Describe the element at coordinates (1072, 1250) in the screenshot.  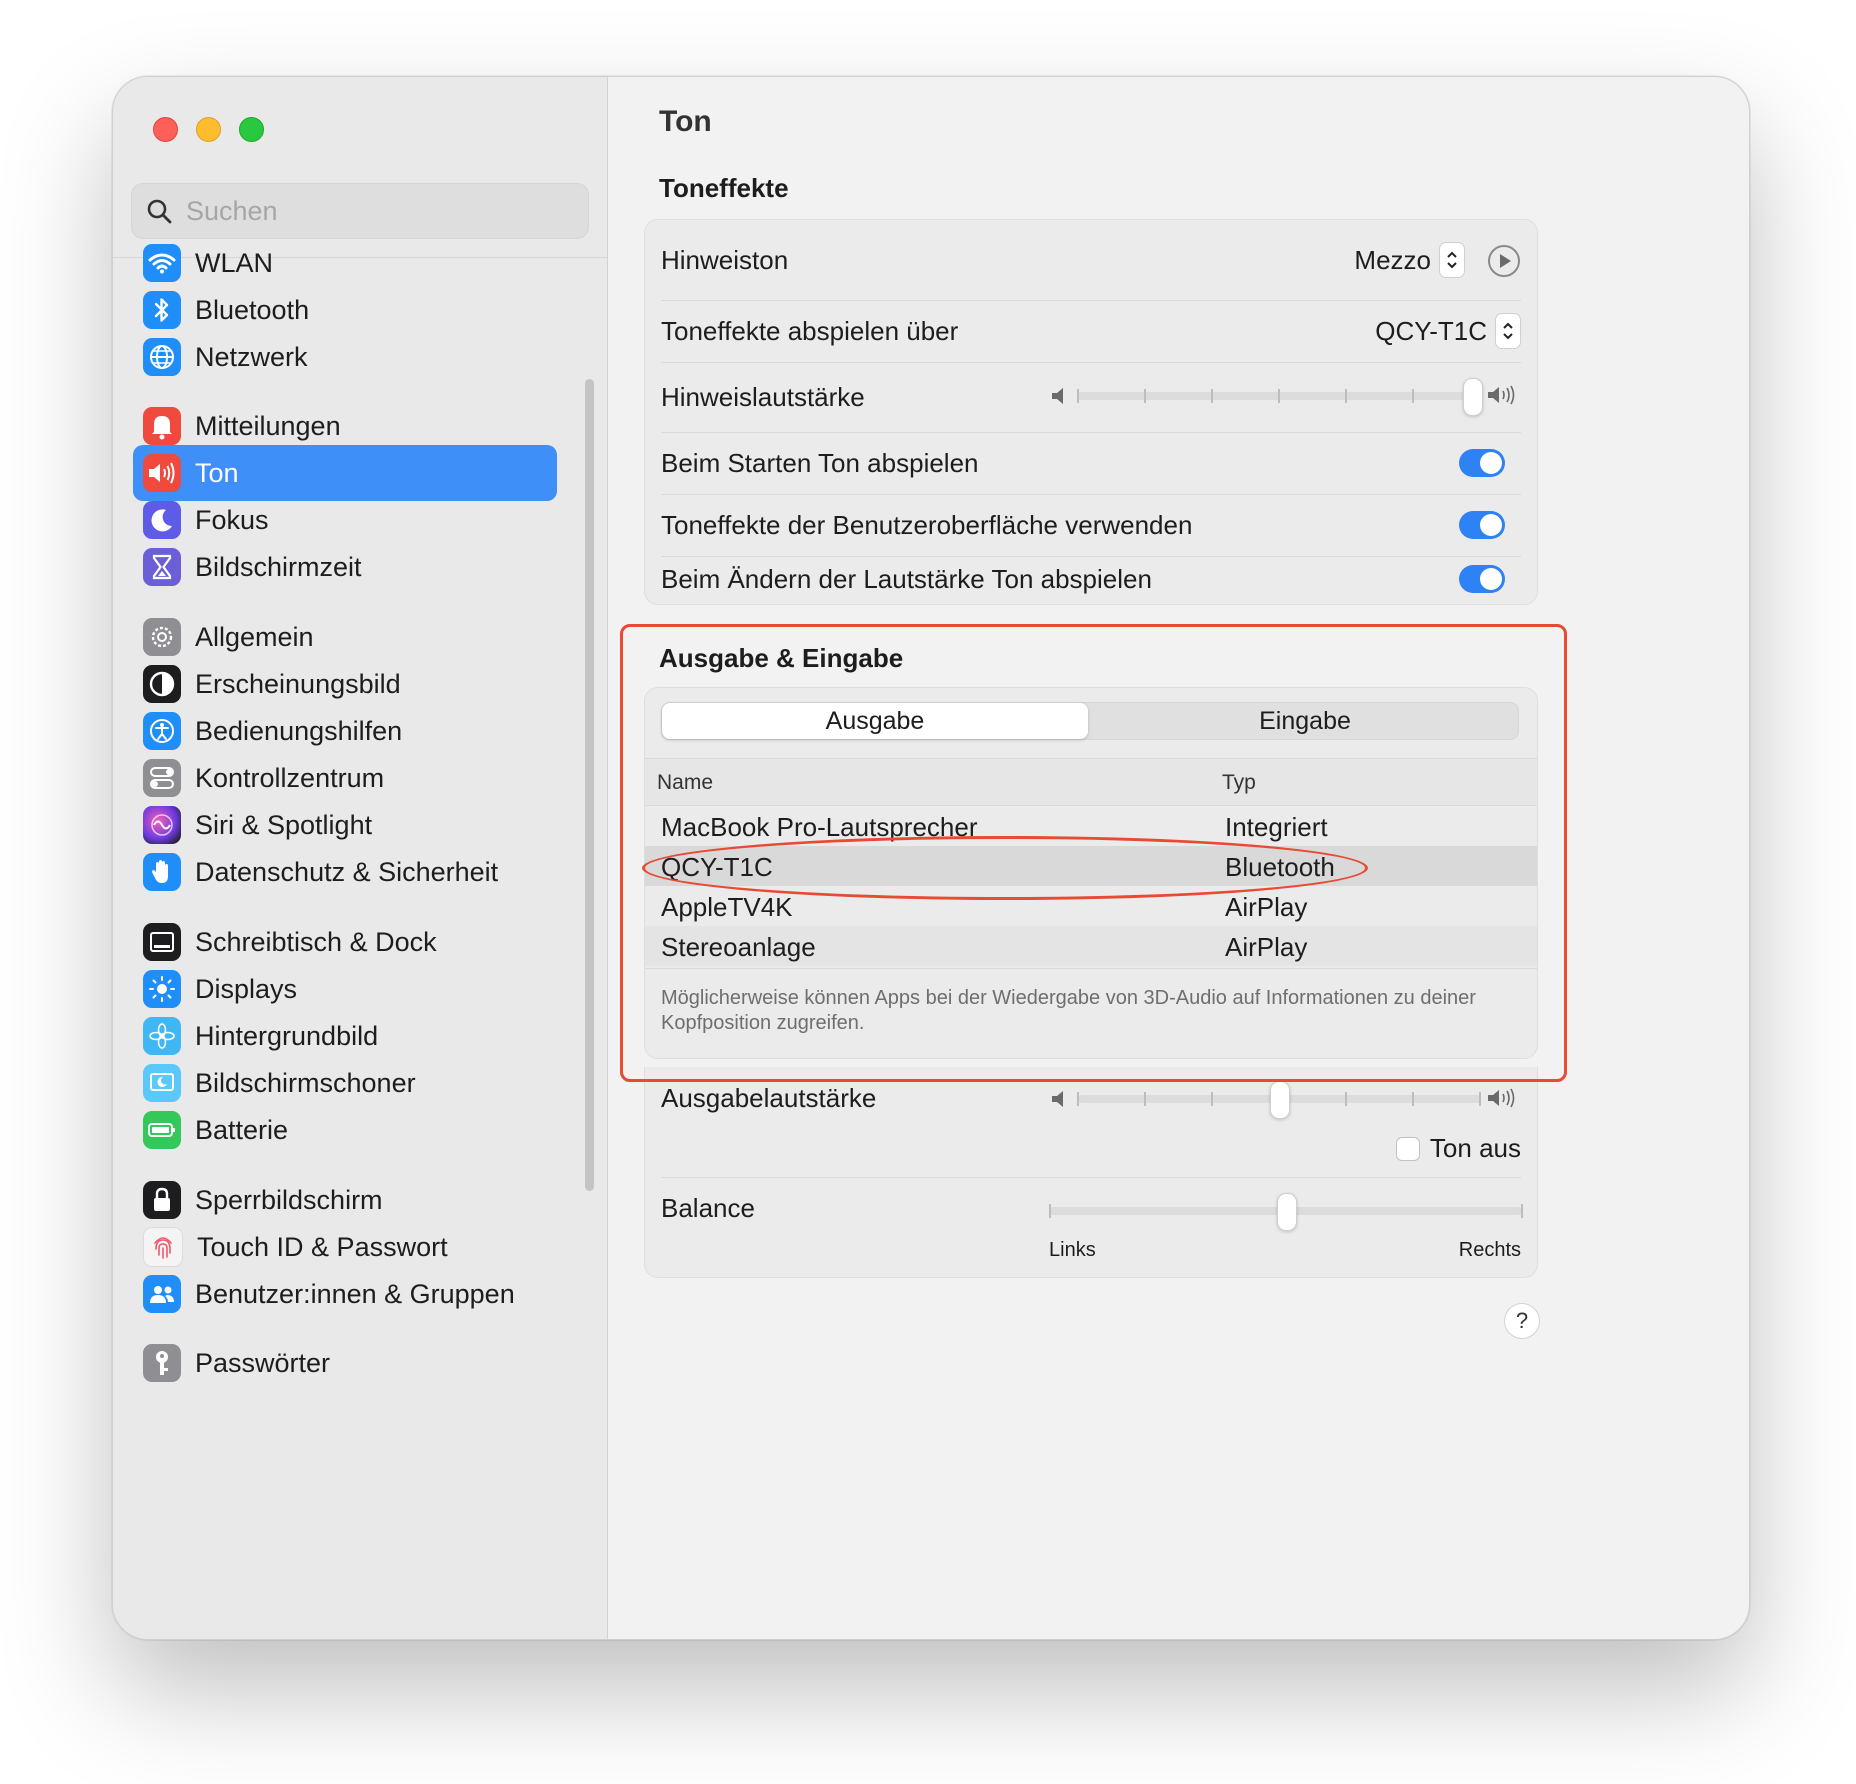
I see `balance-left-label: Links` at that location.